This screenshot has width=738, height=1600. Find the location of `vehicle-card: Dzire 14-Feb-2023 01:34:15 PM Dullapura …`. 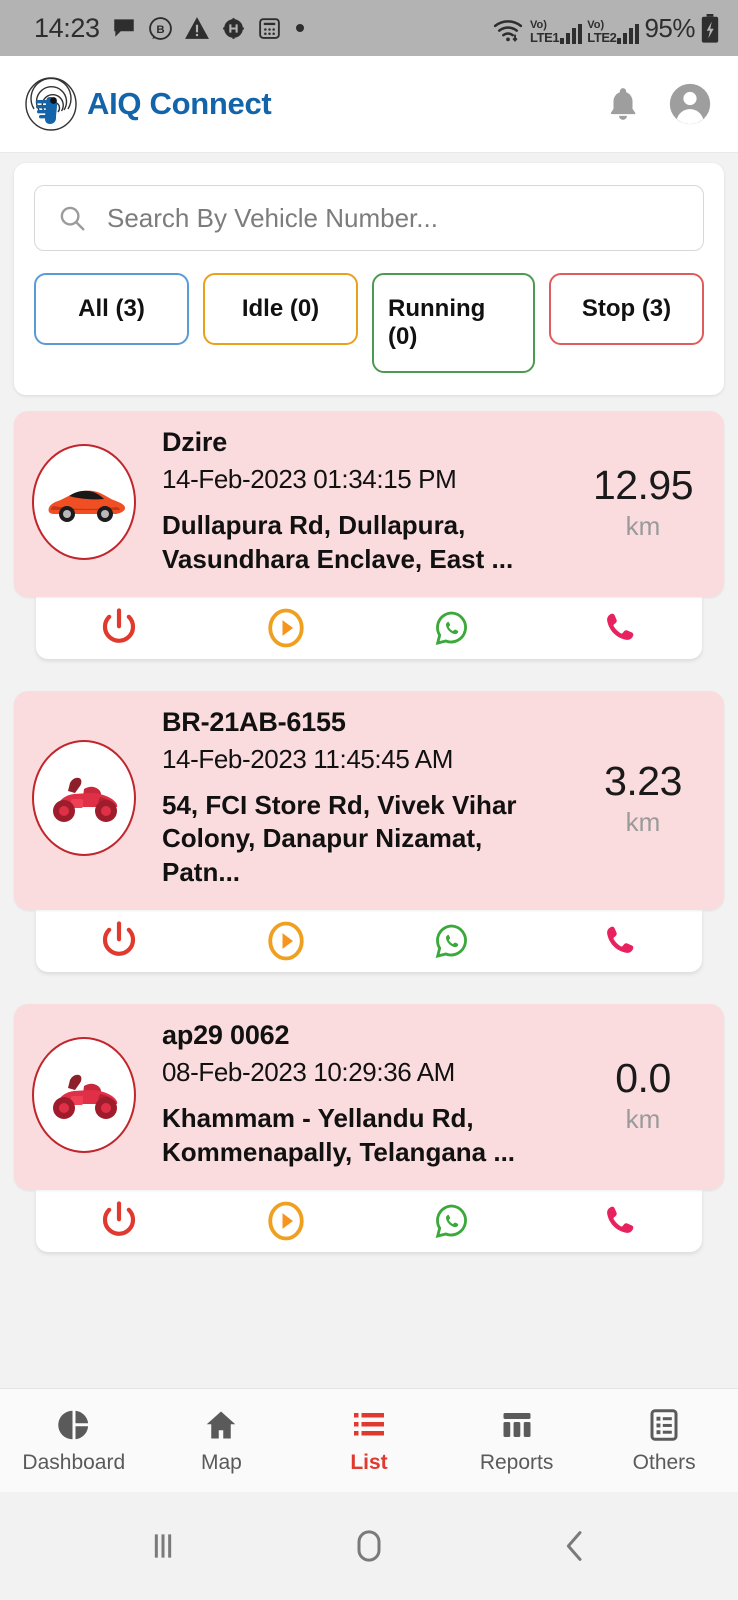

vehicle-card: Dzire 14-Feb-2023 01:34:15 PM Dullapura … is located at coordinates (369, 504).